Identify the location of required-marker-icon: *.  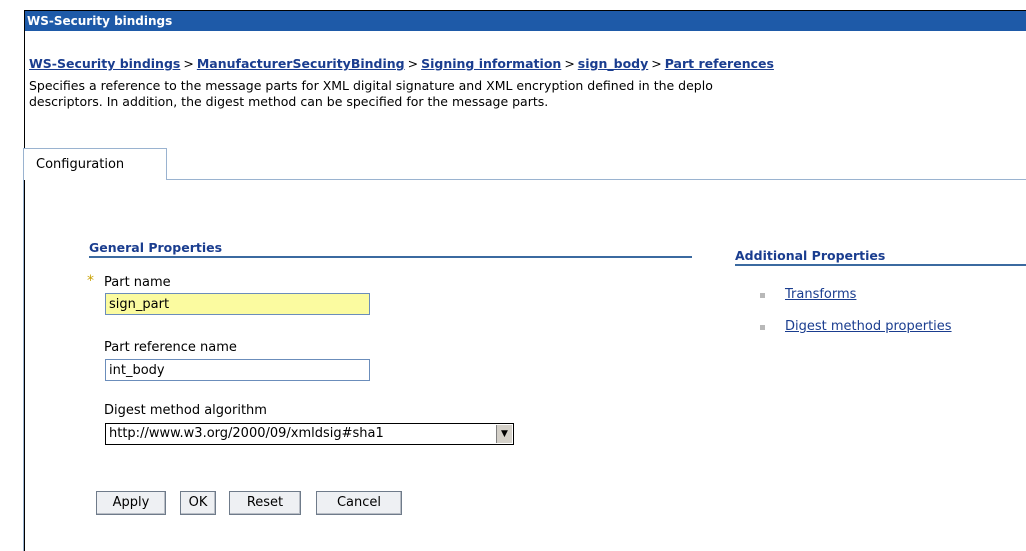
(90, 281).